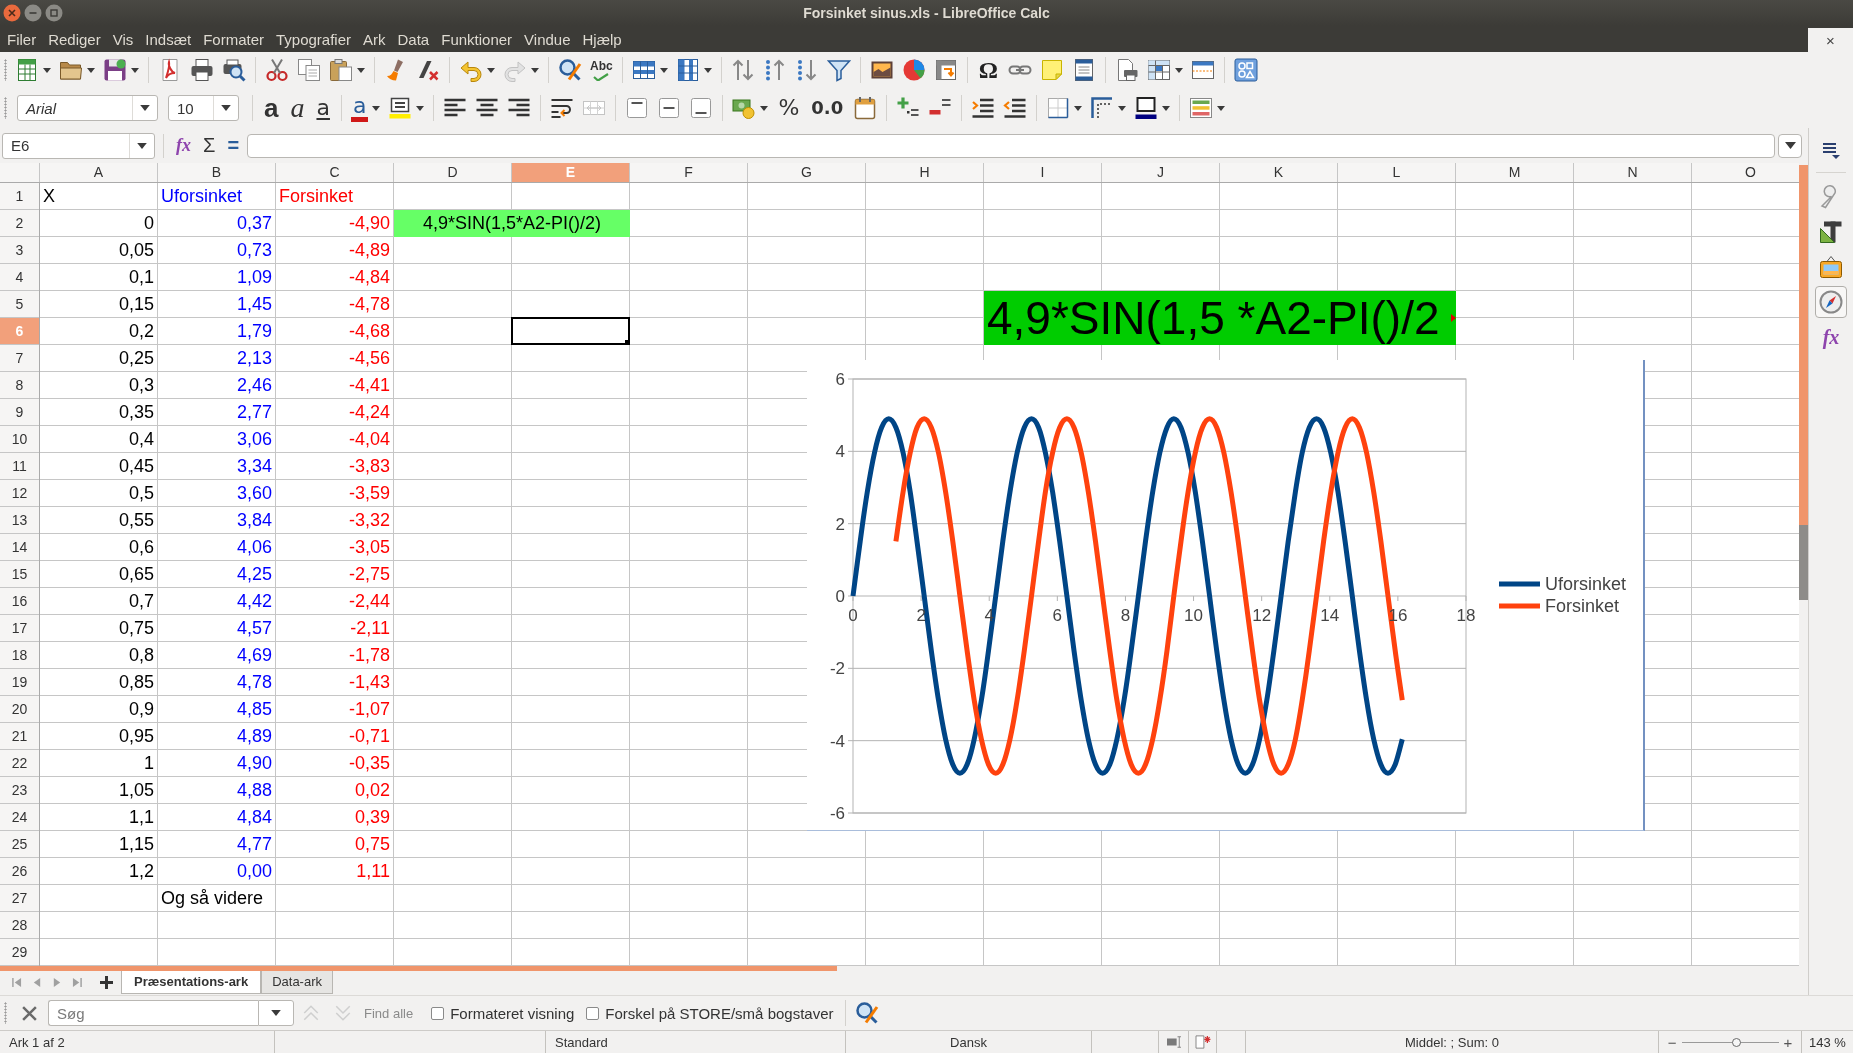  Describe the element at coordinates (687, 70) in the screenshot. I see `table-columns-icon` at that location.